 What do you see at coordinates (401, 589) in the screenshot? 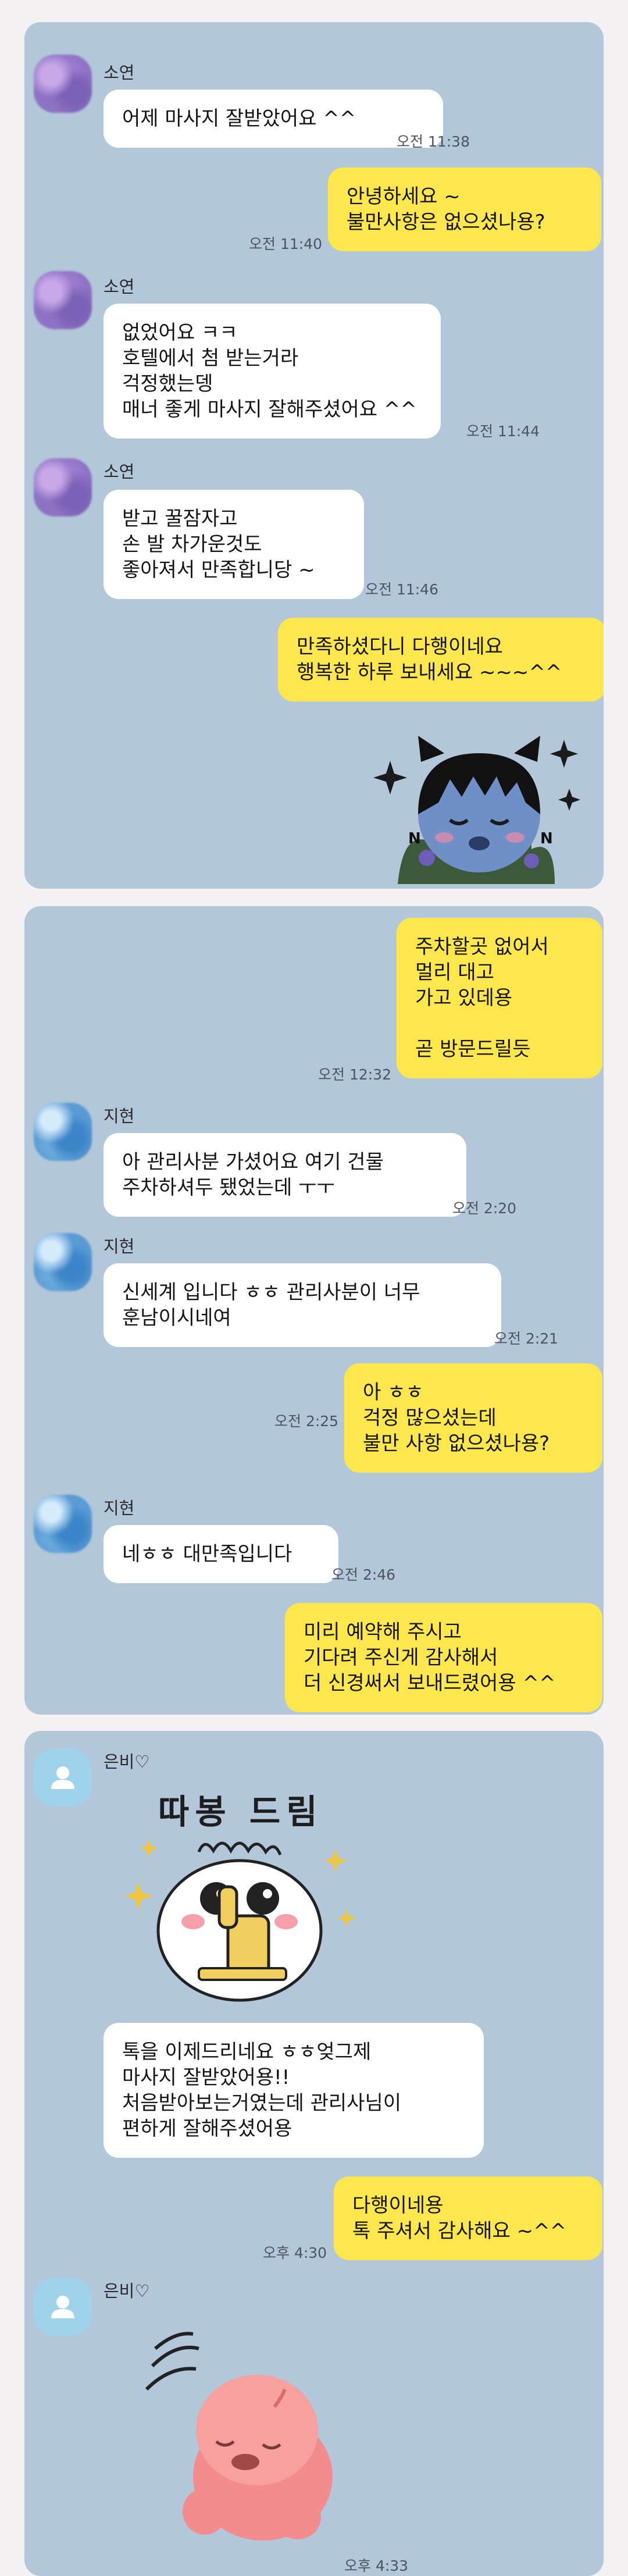
I see `message-time: 오전 11:46` at bounding box center [401, 589].